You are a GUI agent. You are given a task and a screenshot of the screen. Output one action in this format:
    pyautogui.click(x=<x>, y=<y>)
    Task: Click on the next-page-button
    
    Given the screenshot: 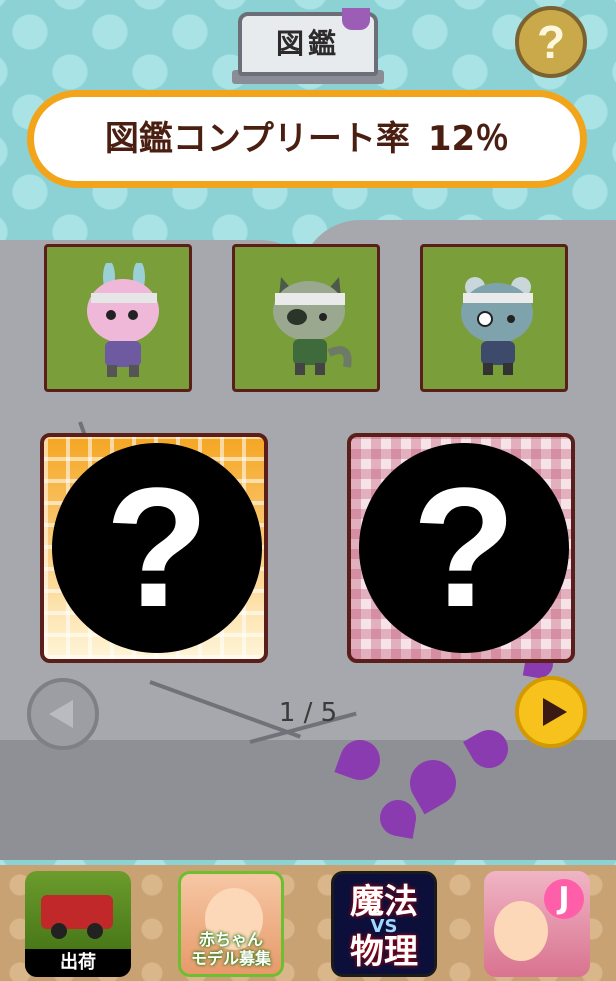 What is the action you would take?
    pyautogui.click(x=551, y=712)
    